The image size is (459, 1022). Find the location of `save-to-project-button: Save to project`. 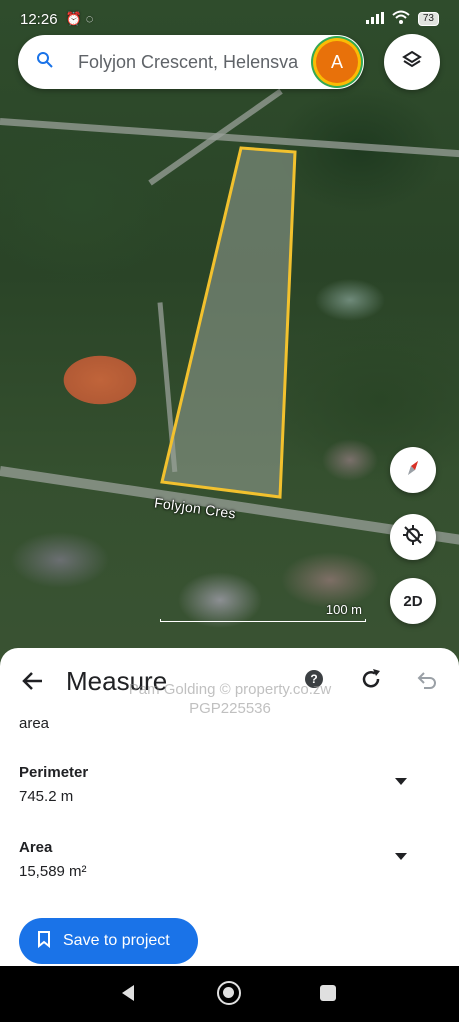

save-to-project-button: Save to project is located at coordinates (108, 941).